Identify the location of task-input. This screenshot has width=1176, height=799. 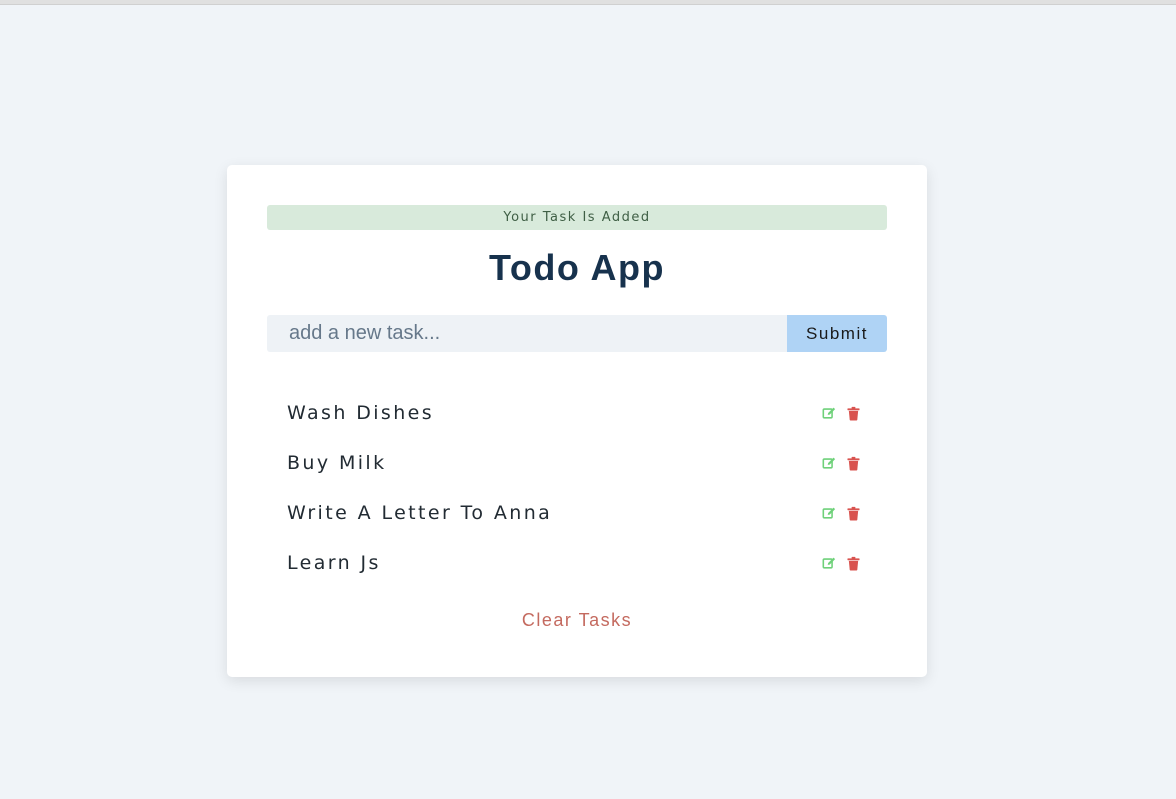
(527, 333).